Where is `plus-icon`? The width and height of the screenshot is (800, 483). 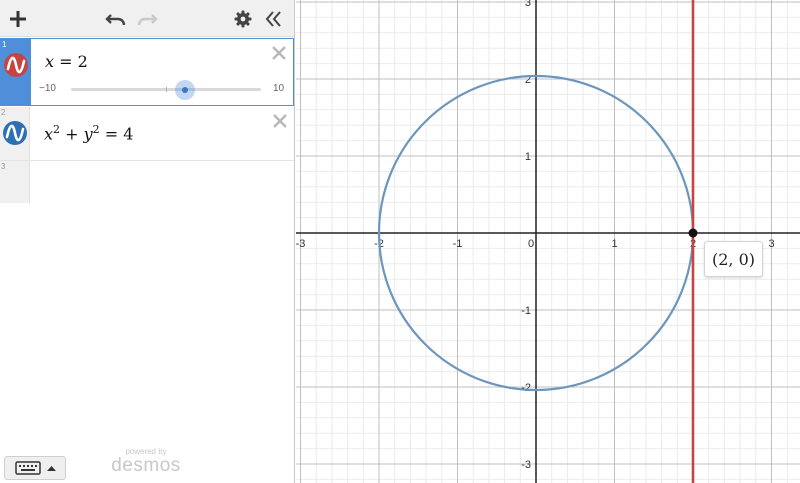
plus-icon is located at coordinates (18, 19).